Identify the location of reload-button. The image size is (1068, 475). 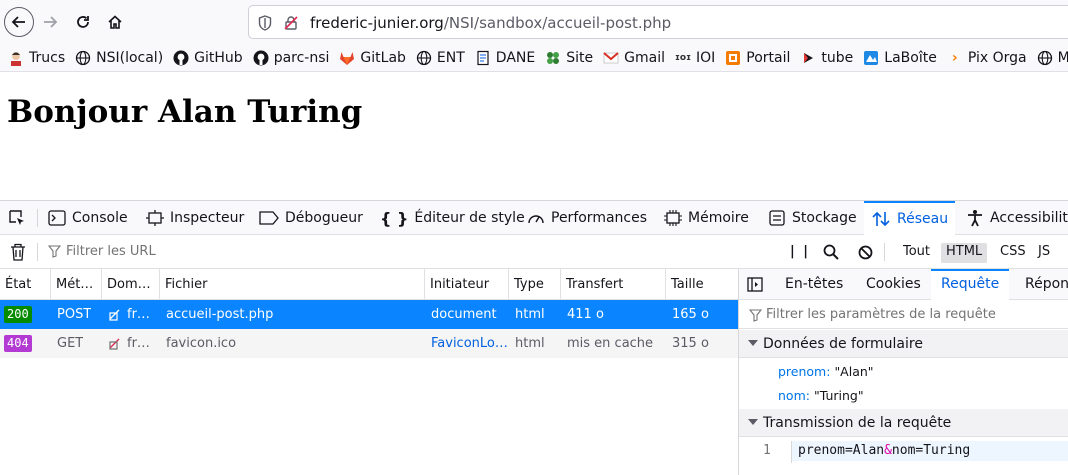
(83, 22).